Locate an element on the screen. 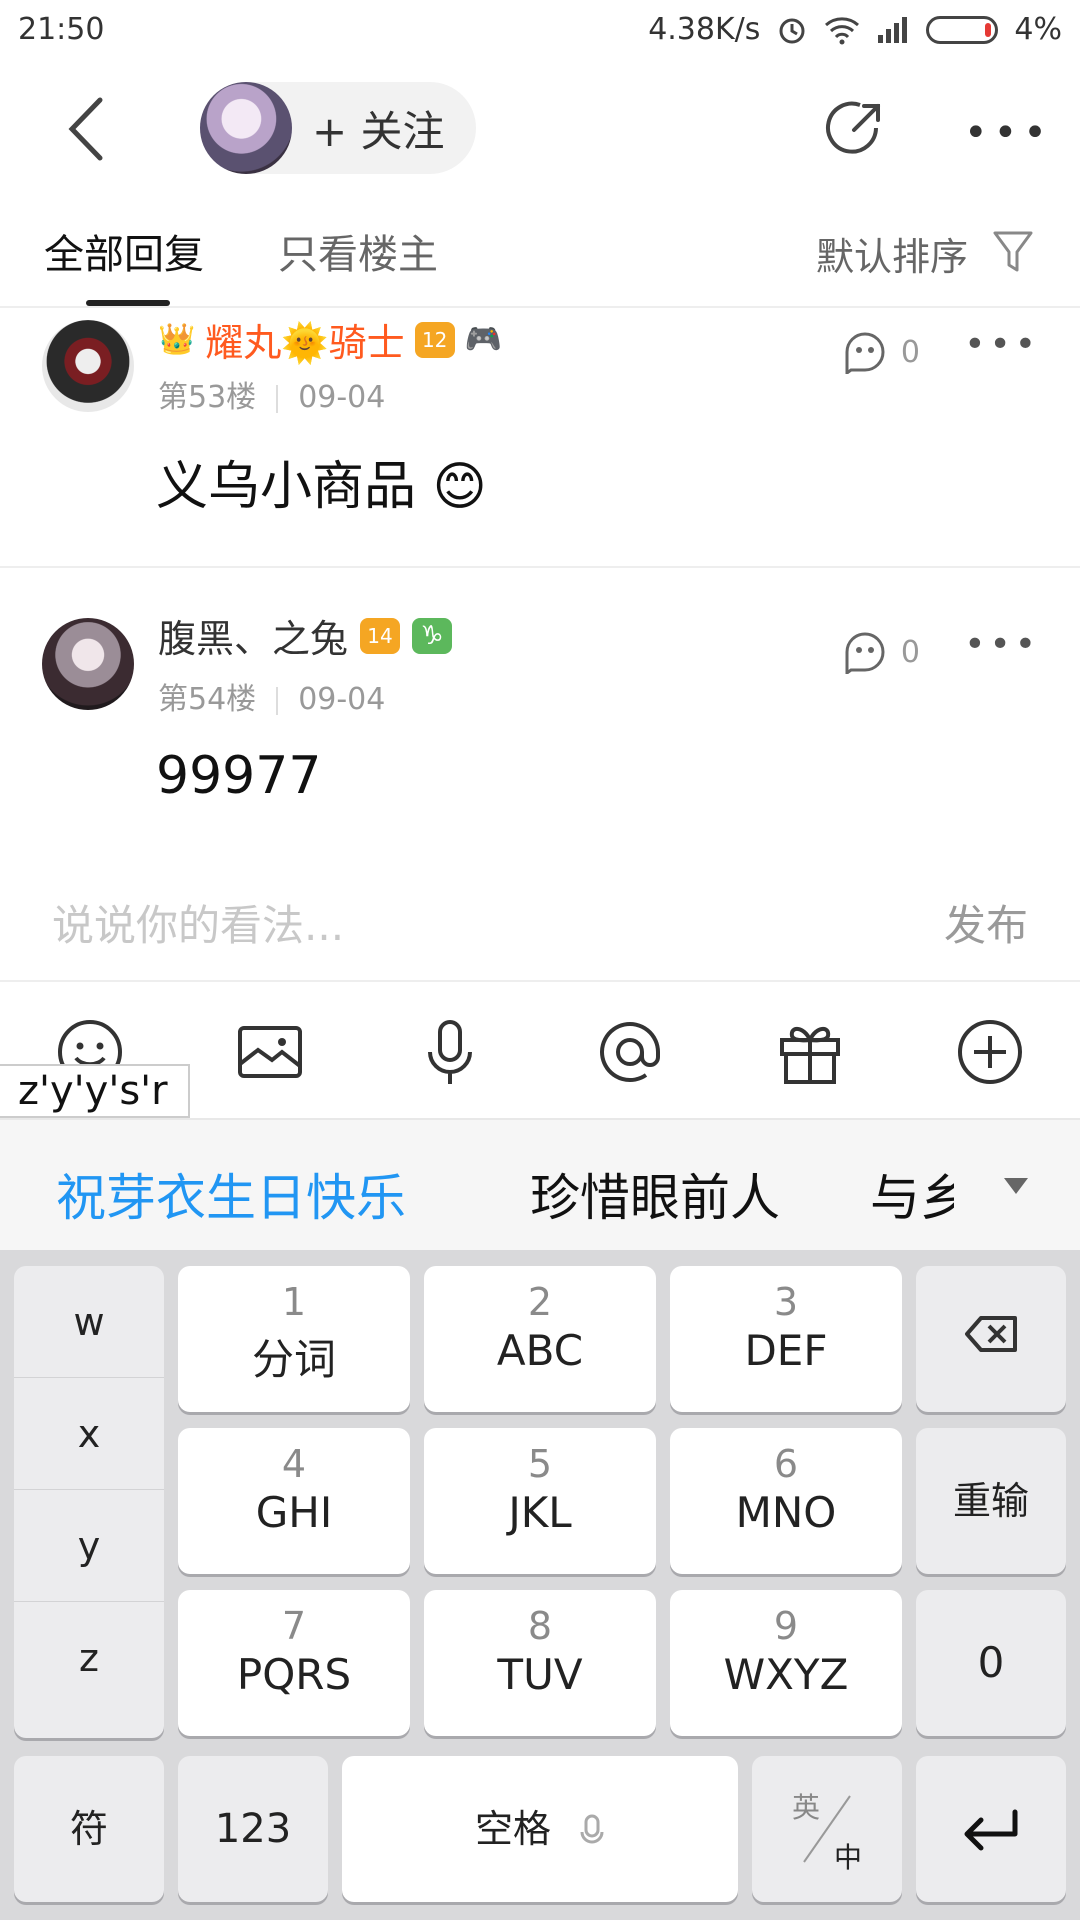  filter-icon is located at coordinates (1013, 252).